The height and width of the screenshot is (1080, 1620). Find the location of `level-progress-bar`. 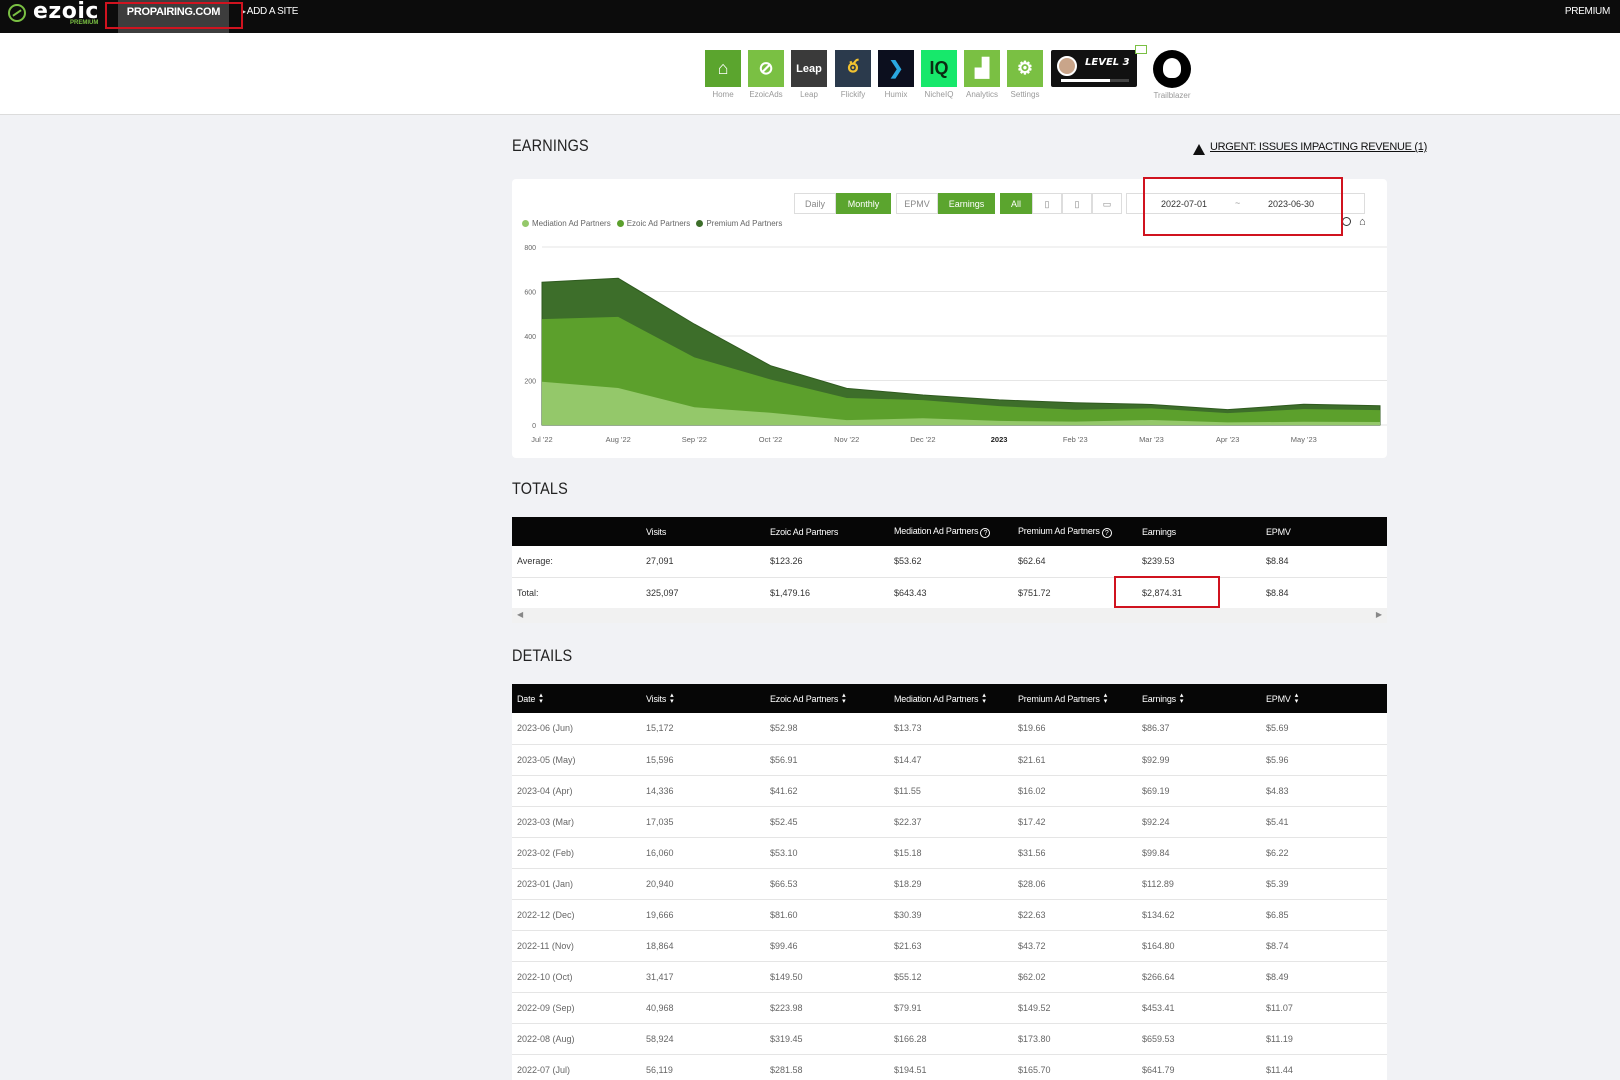

level-progress-bar is located at coordinates (1095, 80).